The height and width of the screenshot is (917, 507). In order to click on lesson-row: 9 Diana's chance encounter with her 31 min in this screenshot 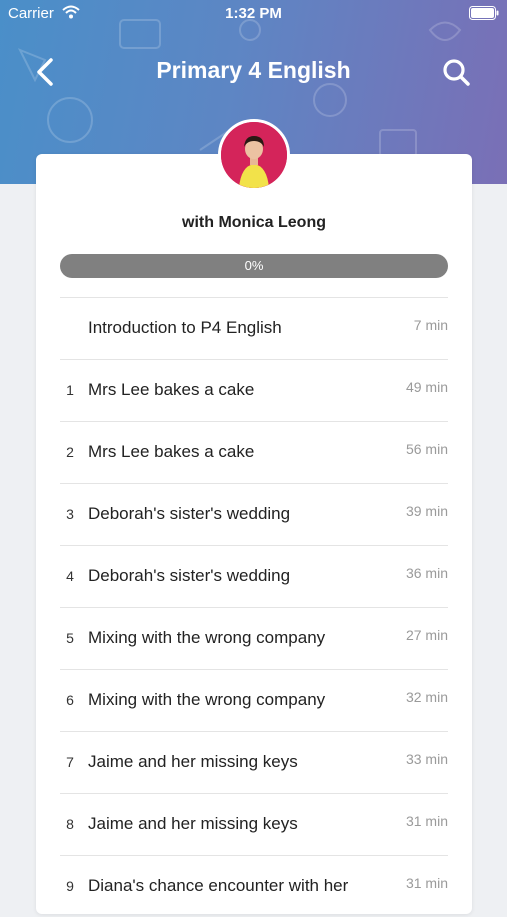, I will do `click(254, 886)`.